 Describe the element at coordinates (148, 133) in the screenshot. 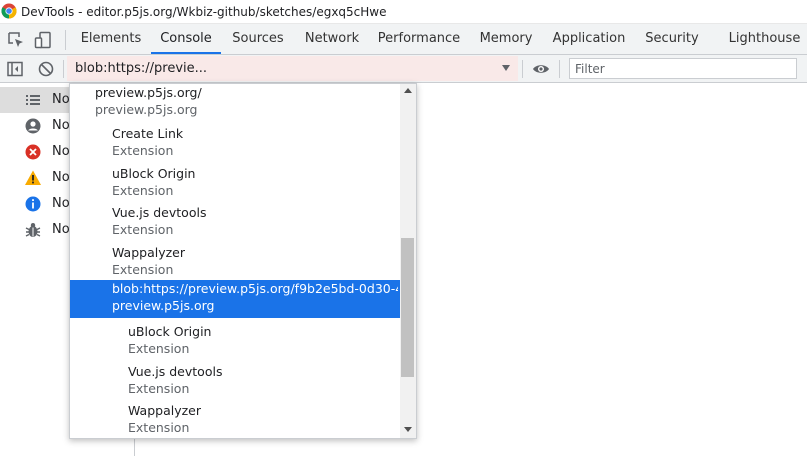

I see `dropdown-item-title: Create Link` at that location.